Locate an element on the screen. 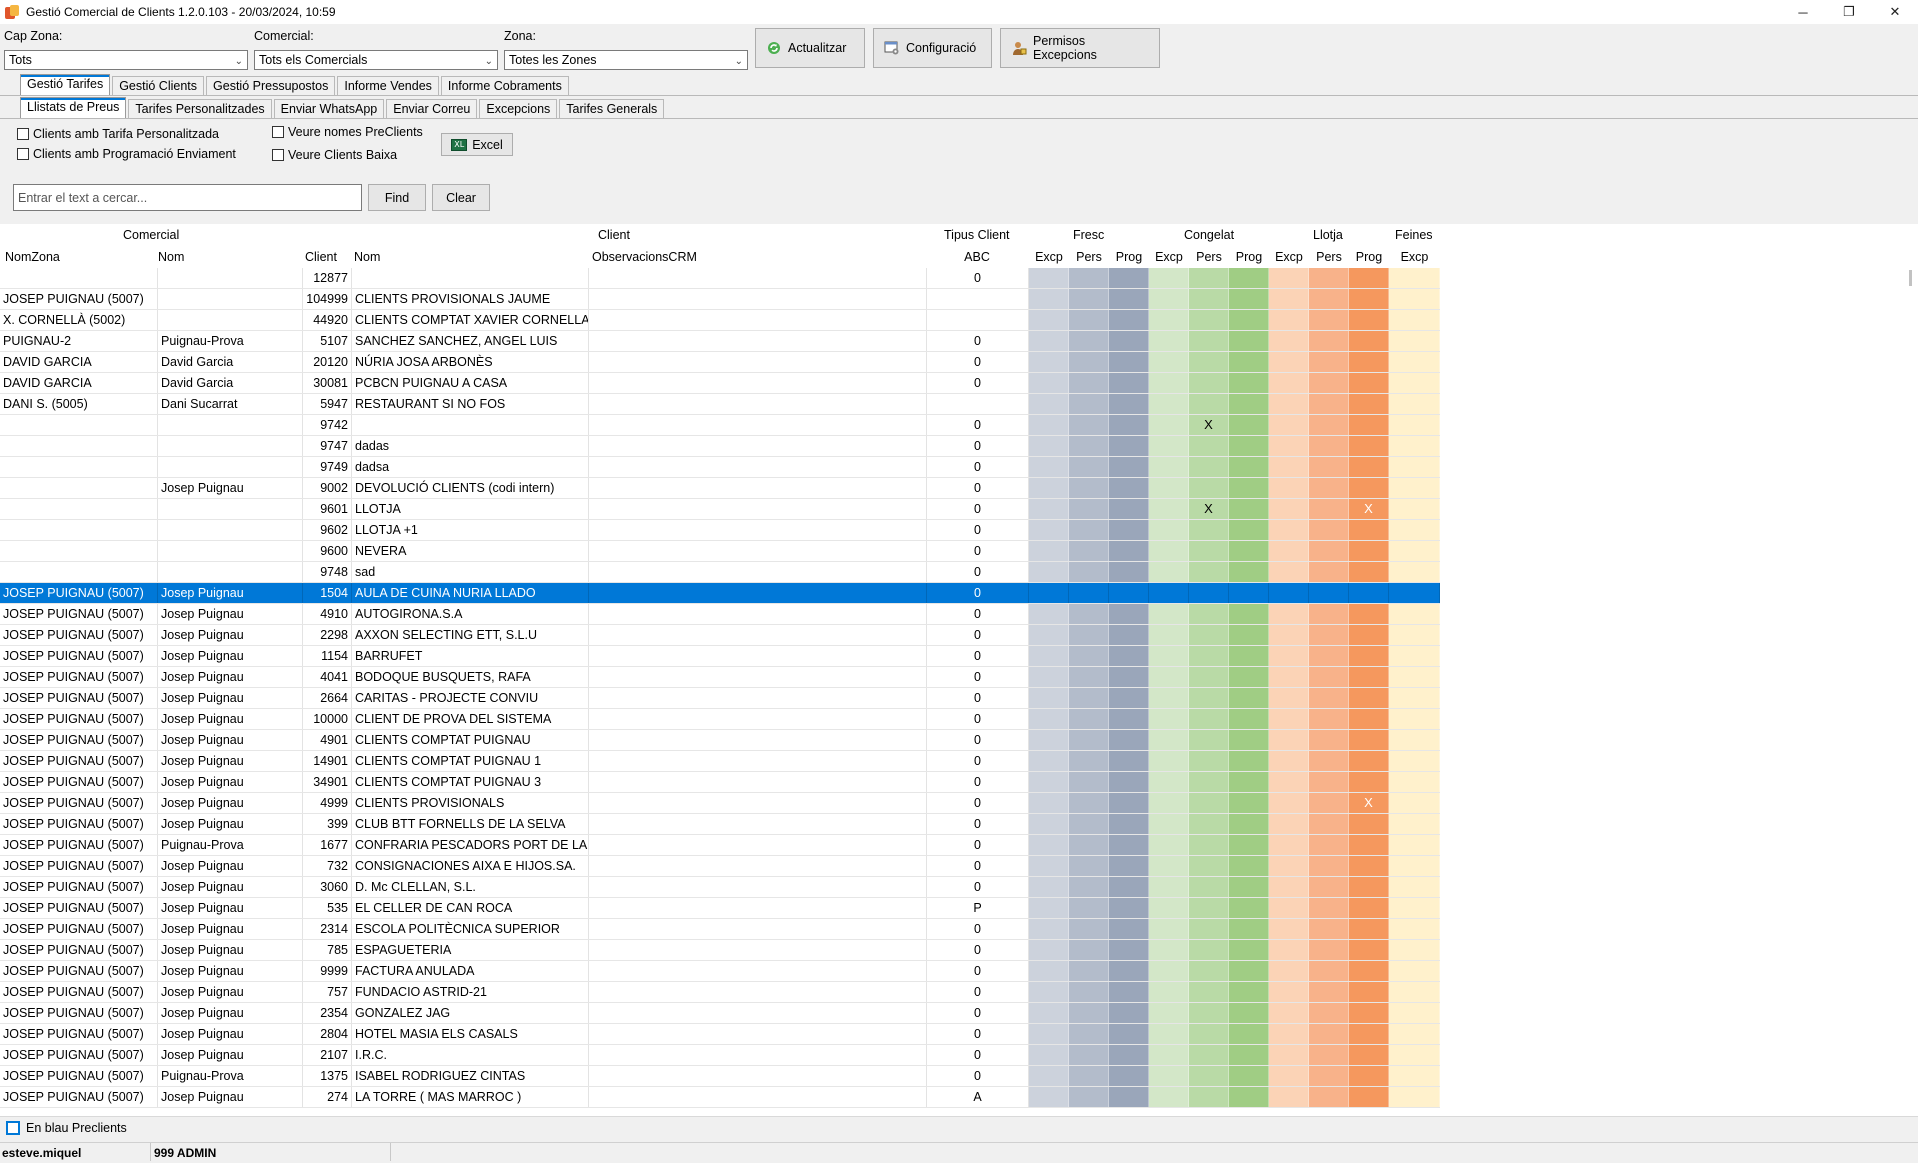  cell-nom: CONFRARIA PESCADORS PORT DE LA SE is located at coordinates (470, 845).